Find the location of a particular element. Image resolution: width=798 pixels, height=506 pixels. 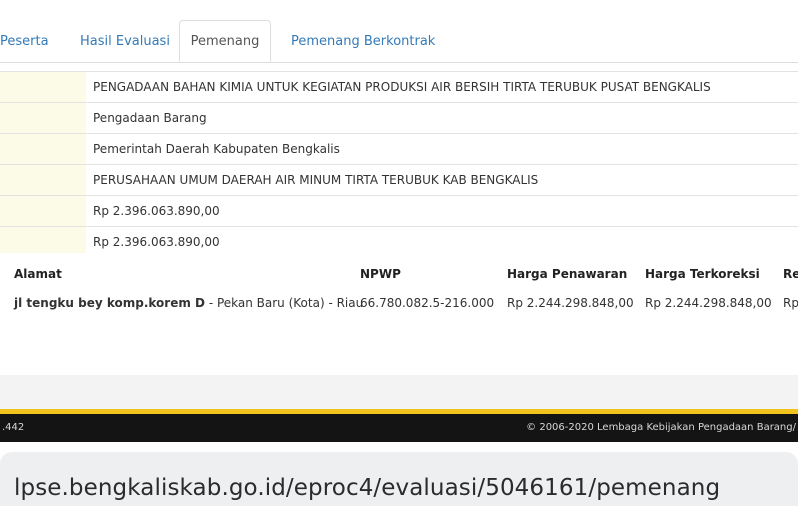

footer-version: .442 is located at coordinates (13, 427).